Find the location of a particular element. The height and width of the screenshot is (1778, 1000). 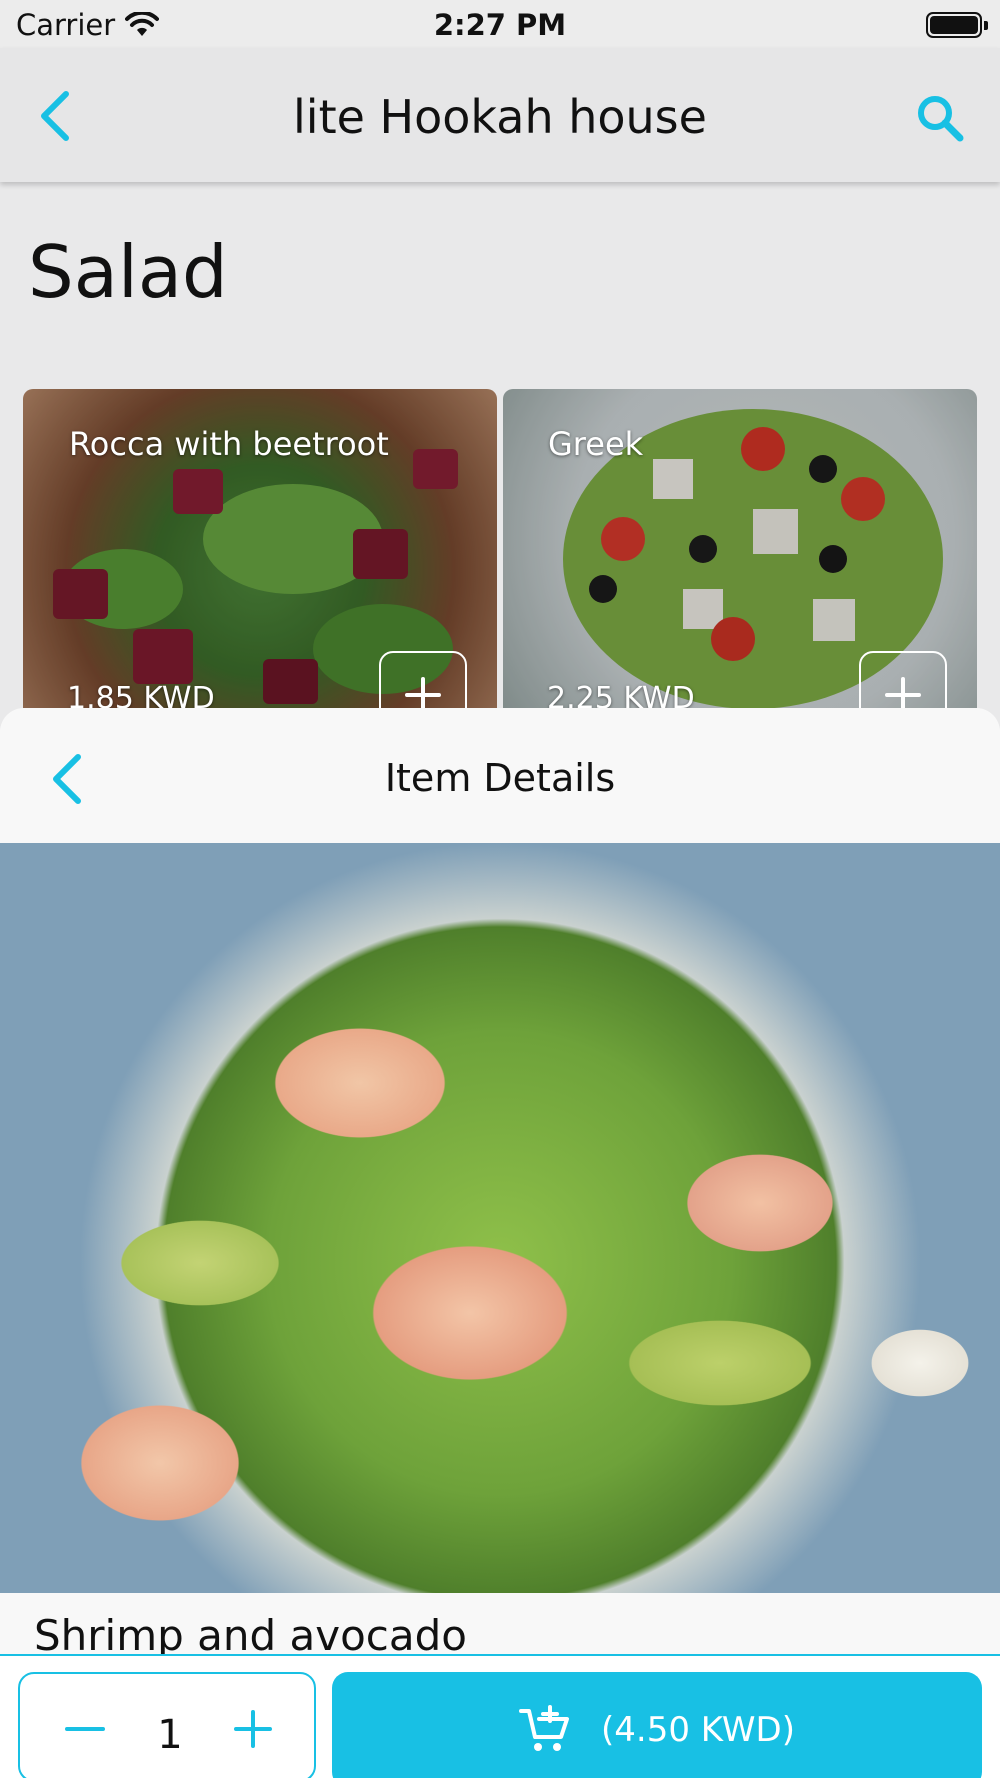

plus-icon is located at coordinates (253, 1729).